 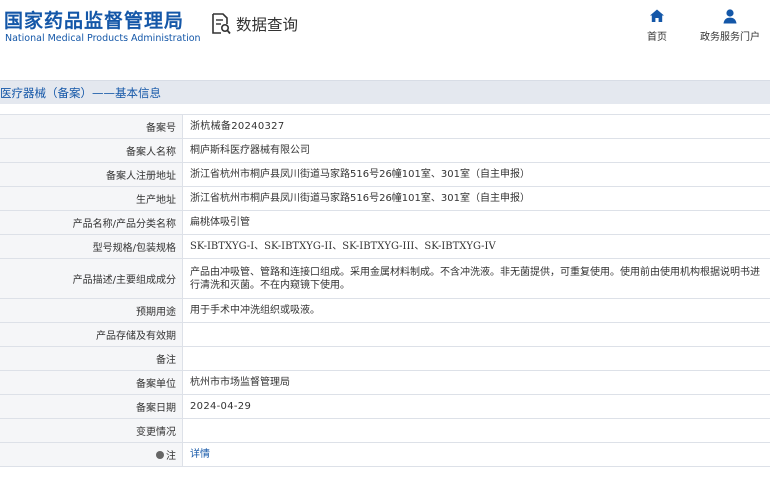 I want to click on logo-subtitle: National Medical Products Administration, so click(x=103, y=38).